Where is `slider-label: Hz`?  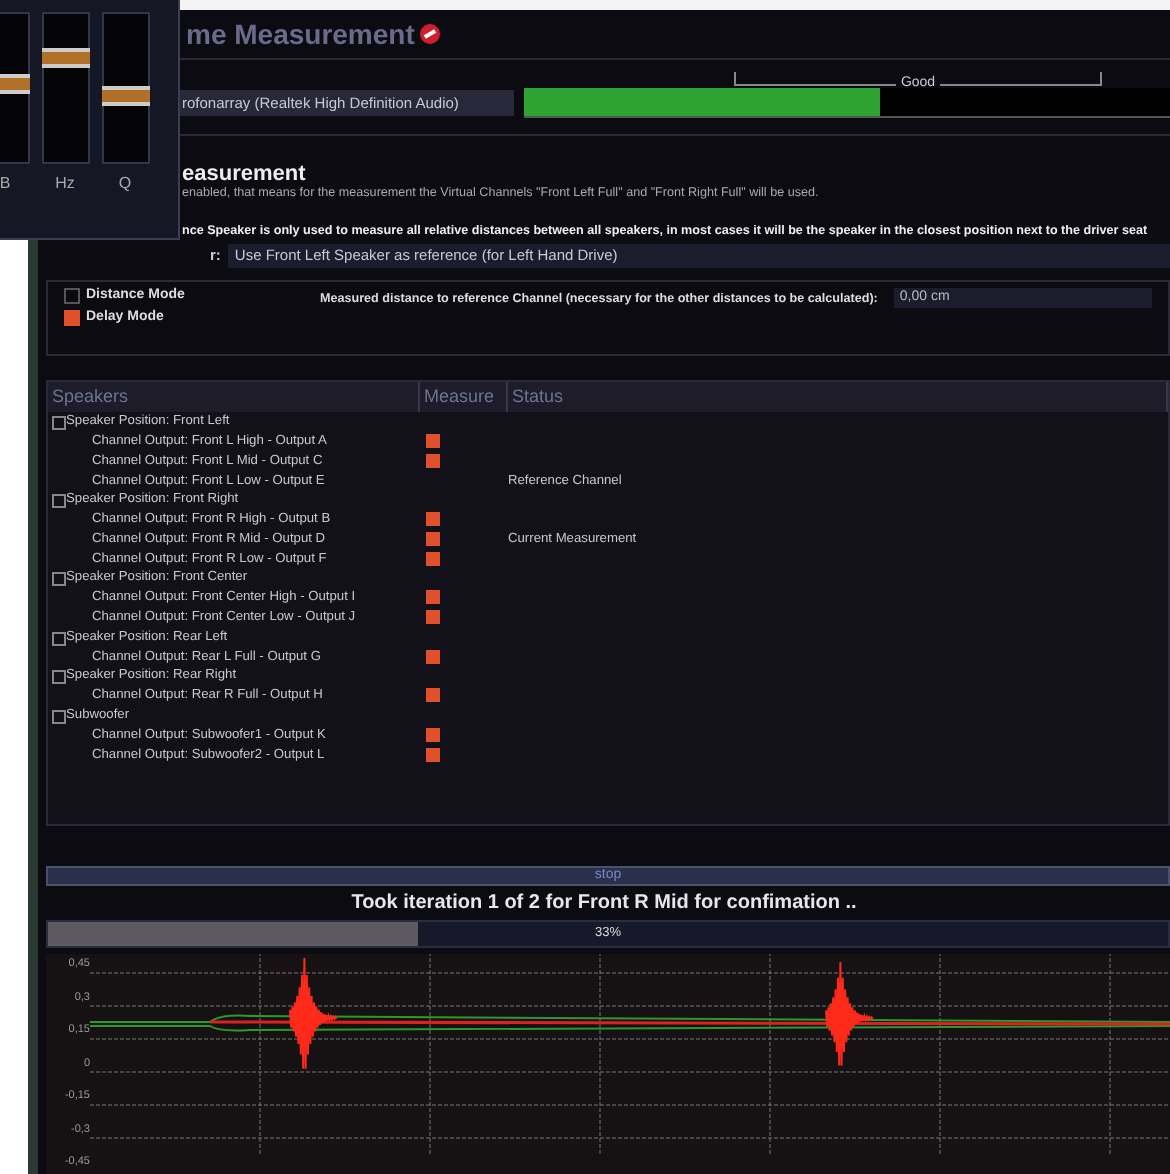 slider-label: Hz is located at coordinates (65, 183).